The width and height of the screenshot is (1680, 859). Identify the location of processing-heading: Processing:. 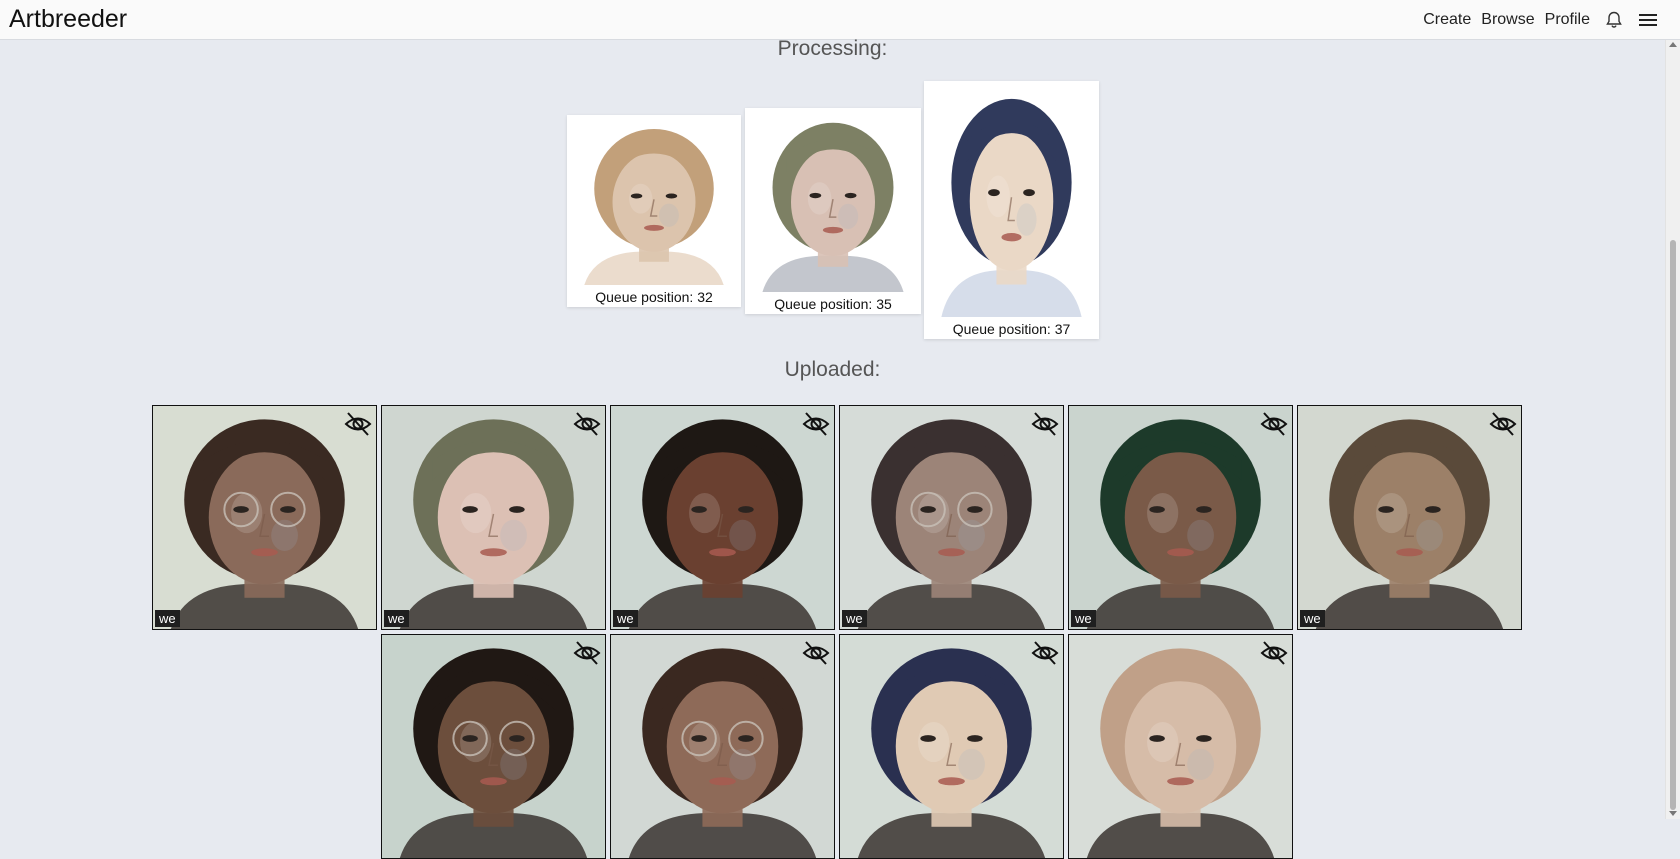
(832, 48).